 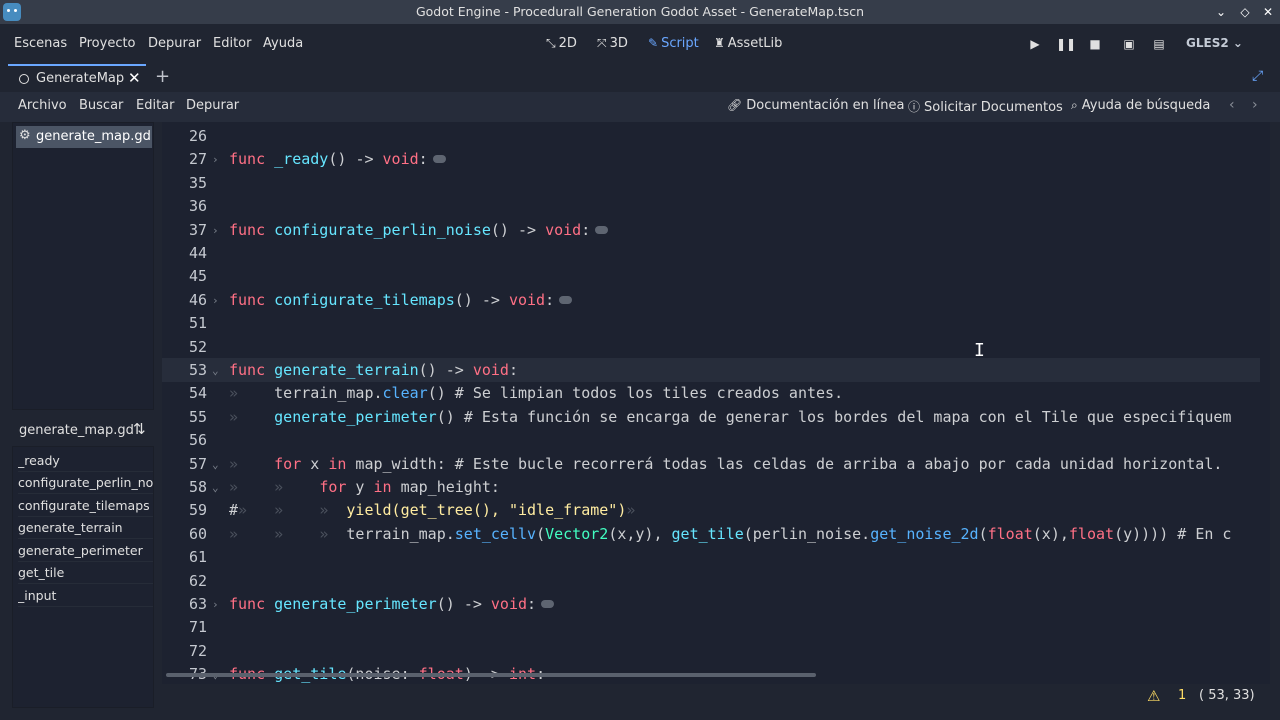 What do you see at coordinates (711, 206) in the screenshot?
I see `code-line: 36` at bounding box center [711, 206].